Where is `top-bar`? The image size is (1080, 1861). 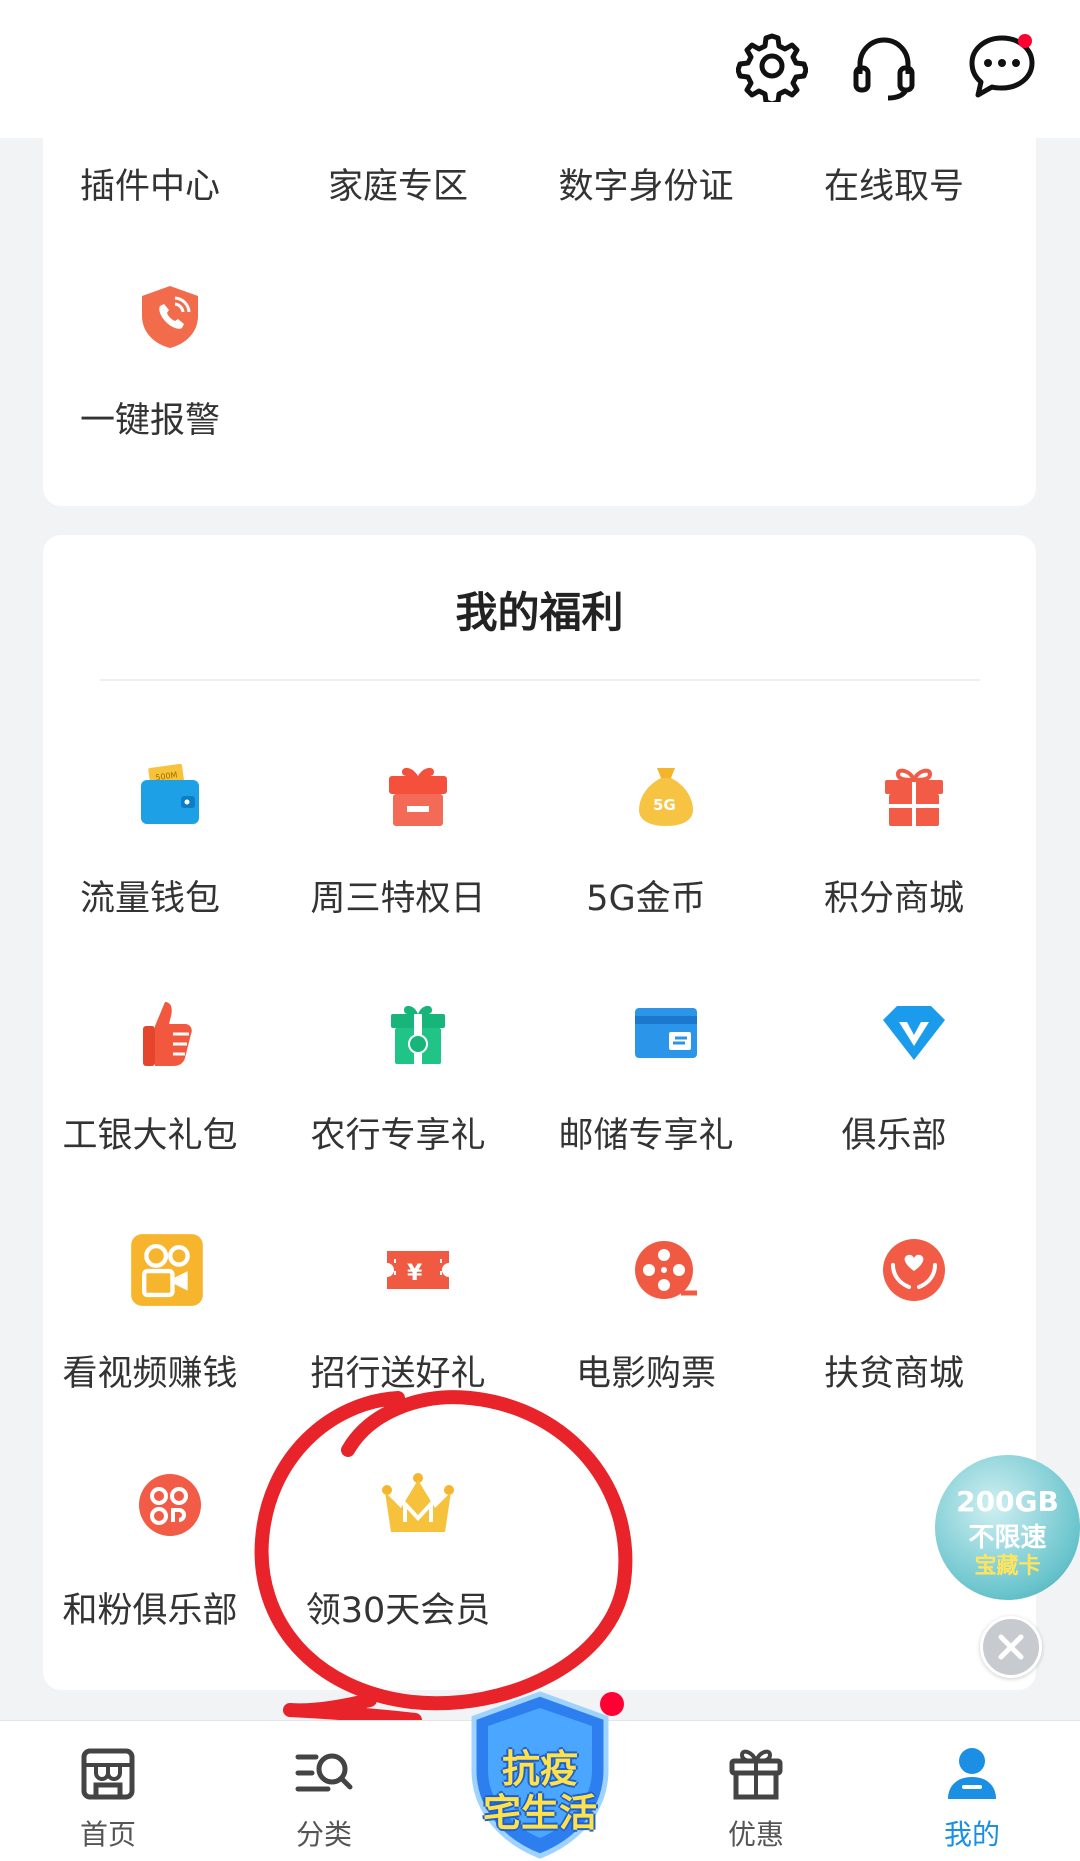
top-bar is located at coordinates (540, 69).